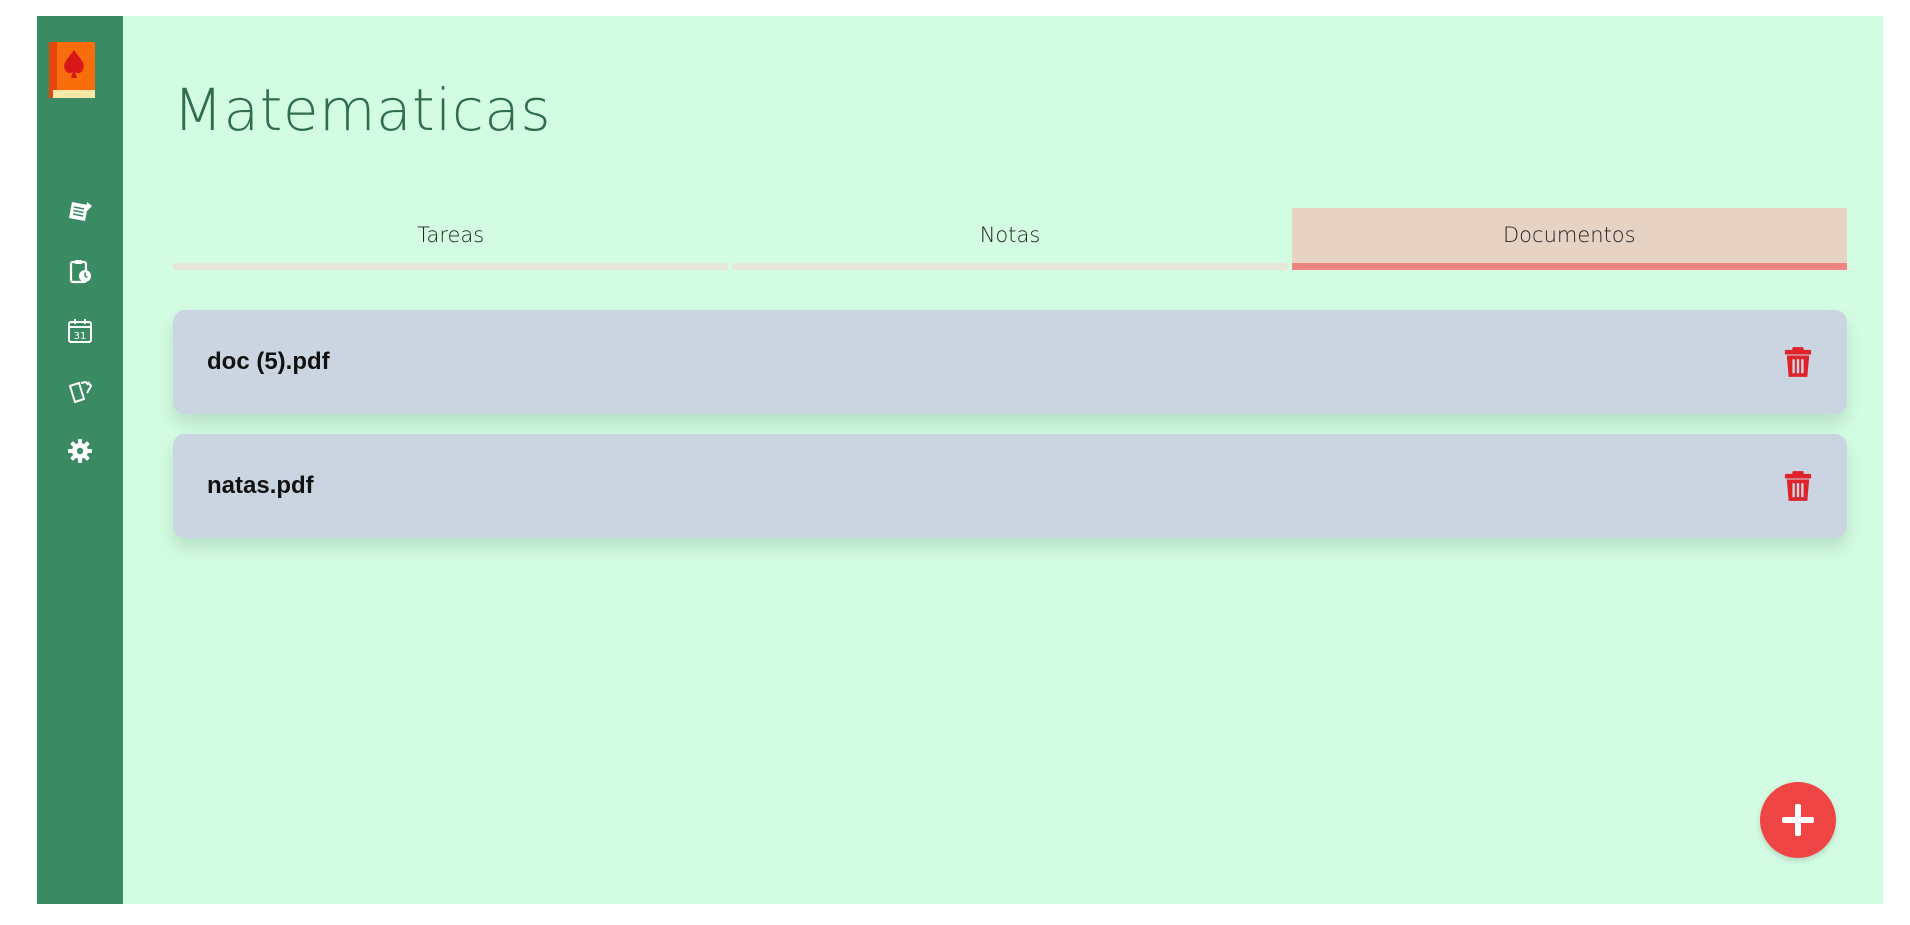 The image size is (1910, 925). I want to click on list-item: natas.pdf, so click(1010, 486).